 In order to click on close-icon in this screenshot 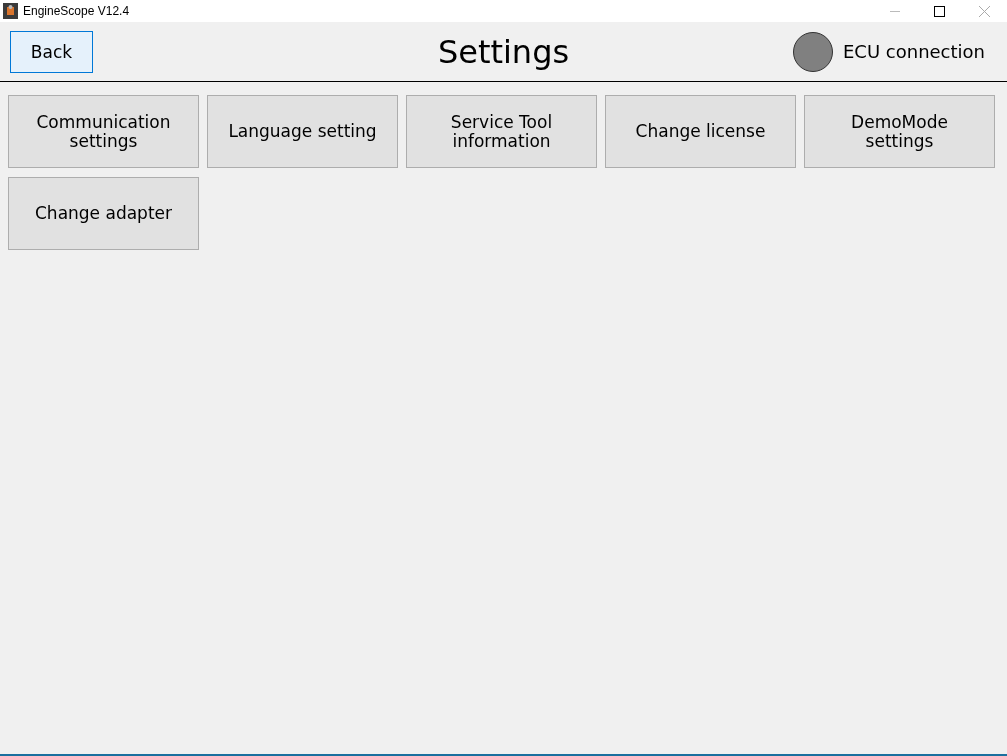, I will do `click(984, 11)`.